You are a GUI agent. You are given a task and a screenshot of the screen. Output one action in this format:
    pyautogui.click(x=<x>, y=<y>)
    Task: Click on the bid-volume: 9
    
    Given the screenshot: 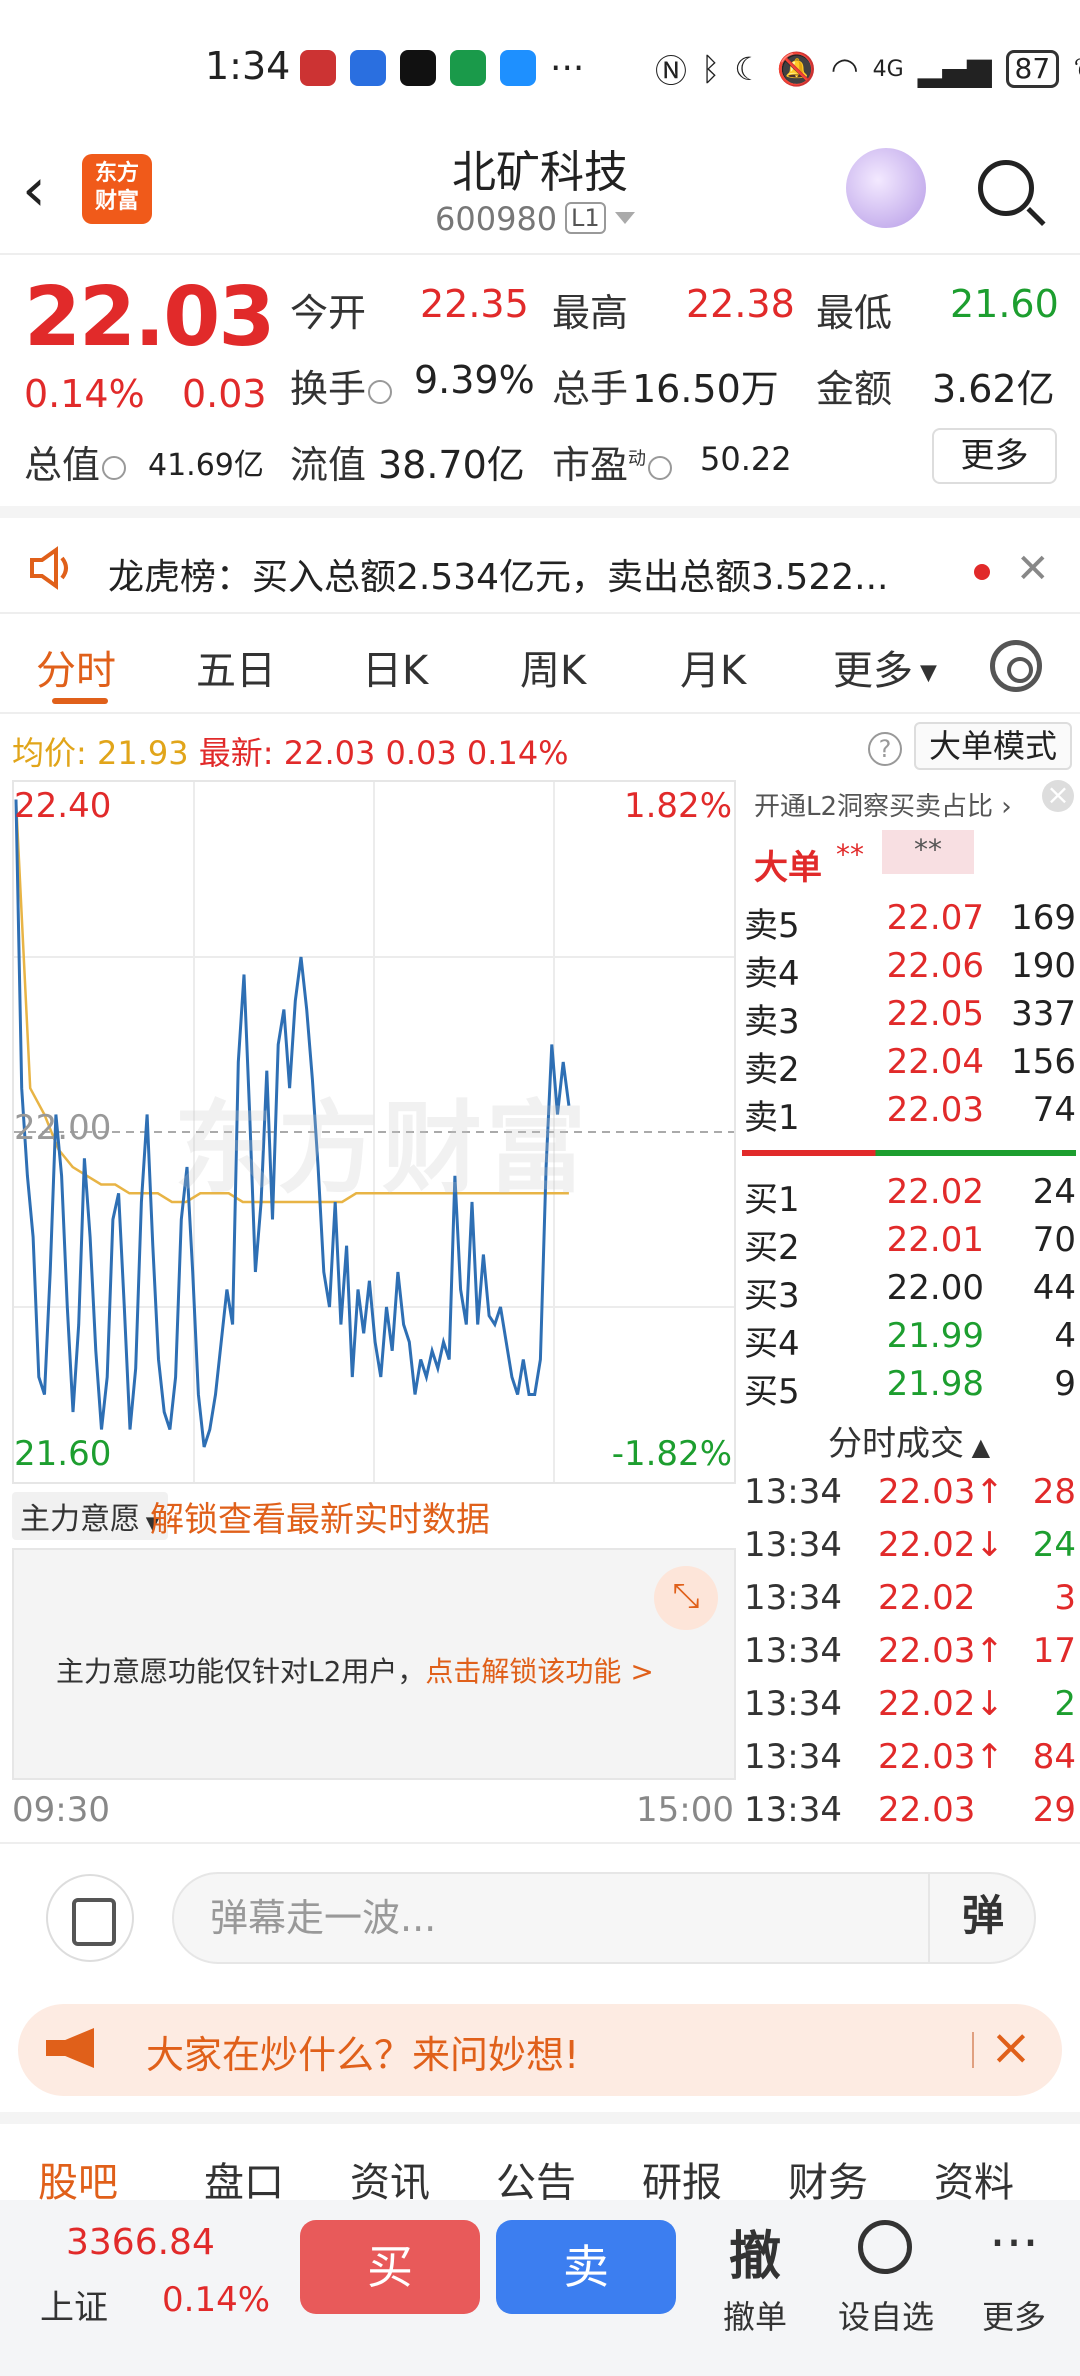 What is the action you would take?
    pyautogui.click(x=1065, y=1384)
    